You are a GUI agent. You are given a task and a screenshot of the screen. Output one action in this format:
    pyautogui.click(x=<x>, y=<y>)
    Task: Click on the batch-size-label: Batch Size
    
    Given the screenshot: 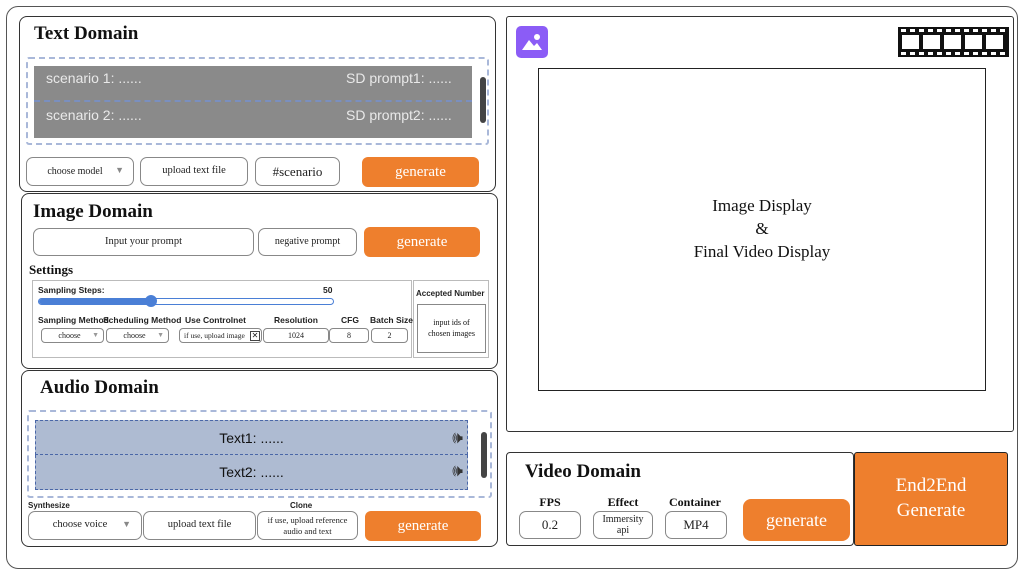 What is the action you would take?
    pyautogui.click(x=391, y=320)
    